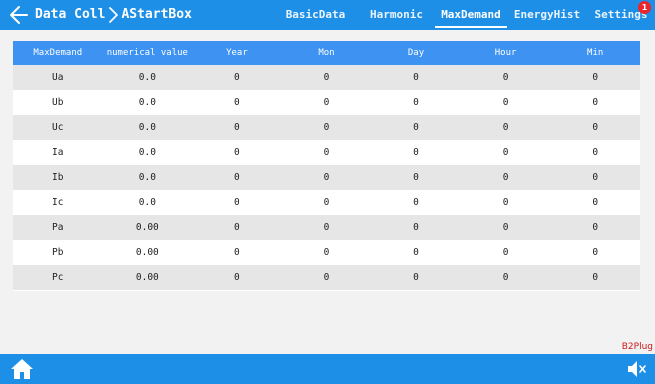 This screenshot has width=655, height=384. I want to click on table-row: Ub 0.0 0 0 0 0 0, so click(326, 103).